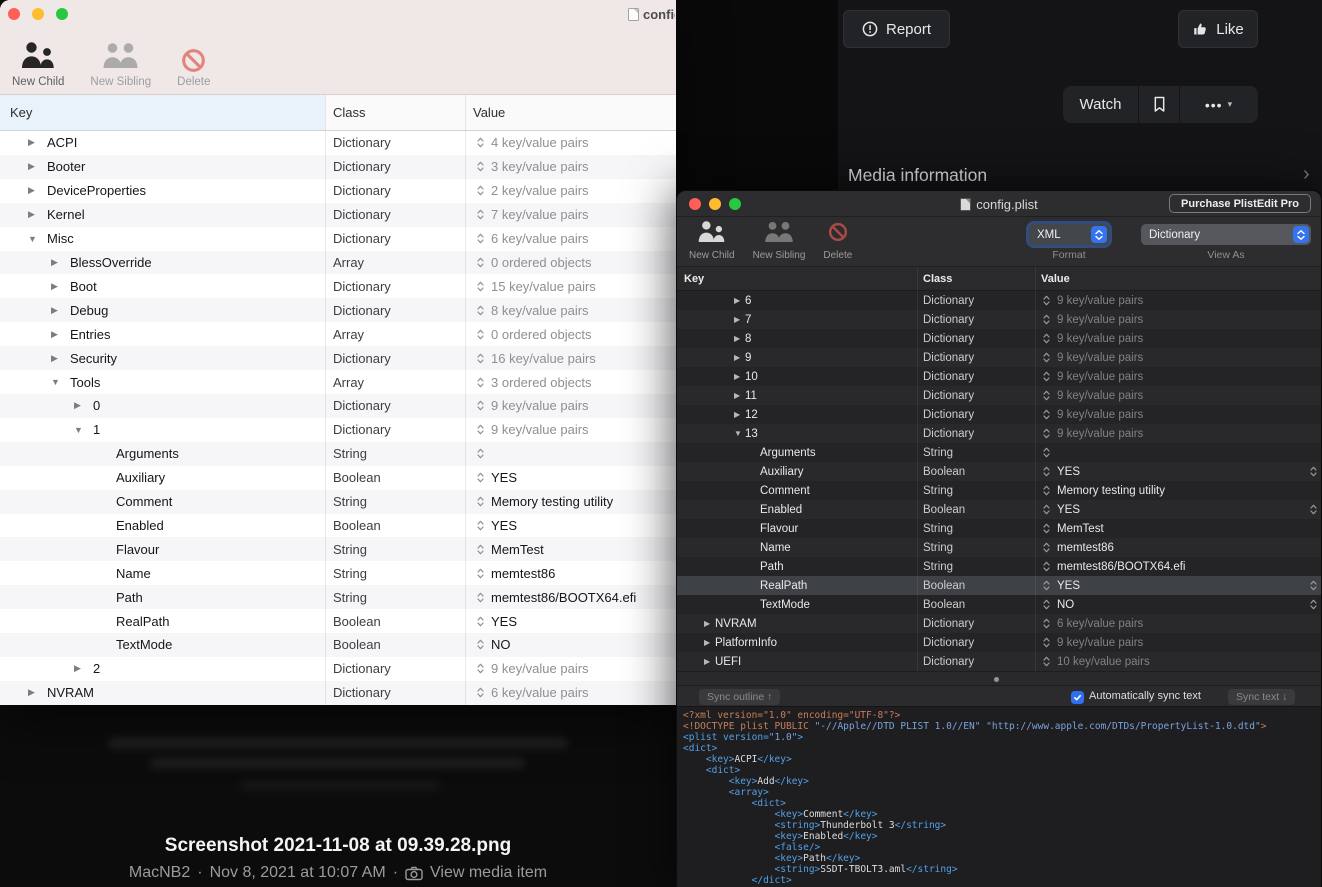 The width and height of the screenshot is (1322, 887). I want to click on right-plist-row-Comment: Comment String Memory testing utility, so click(999, 490).